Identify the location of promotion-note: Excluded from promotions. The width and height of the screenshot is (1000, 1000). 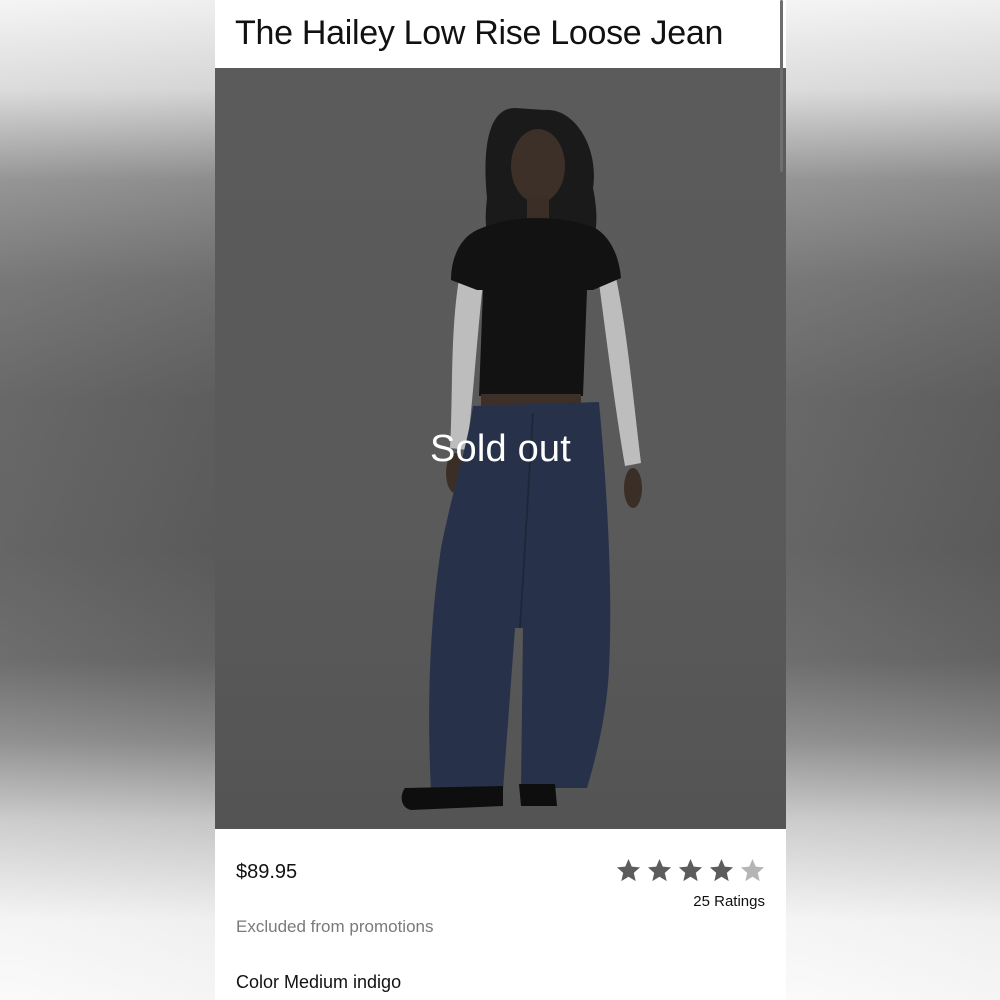
(335, 926).